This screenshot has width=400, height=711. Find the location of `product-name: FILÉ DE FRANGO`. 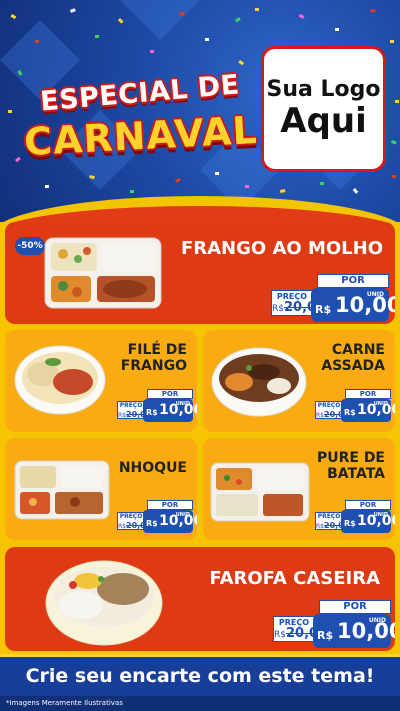

product-name: FILÉ DE FRANGO is located at coordinates (154, 358).